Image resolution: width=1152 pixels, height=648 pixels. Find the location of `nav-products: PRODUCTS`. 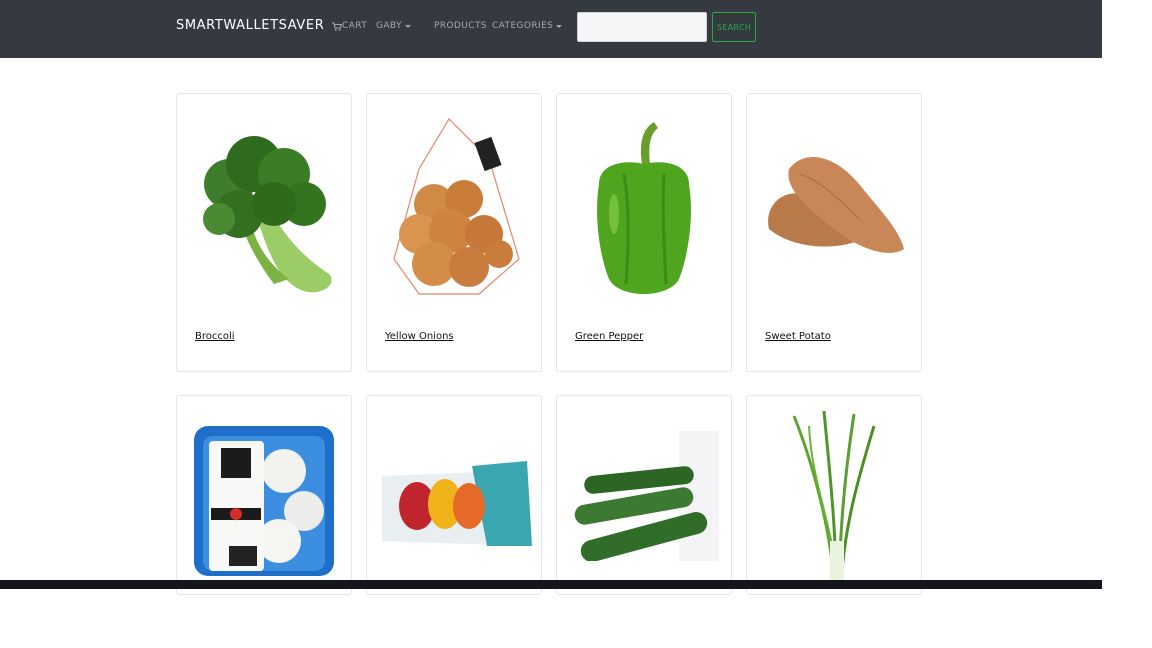

nav-products: PRODUCTS is located at coordinates (460, 26).